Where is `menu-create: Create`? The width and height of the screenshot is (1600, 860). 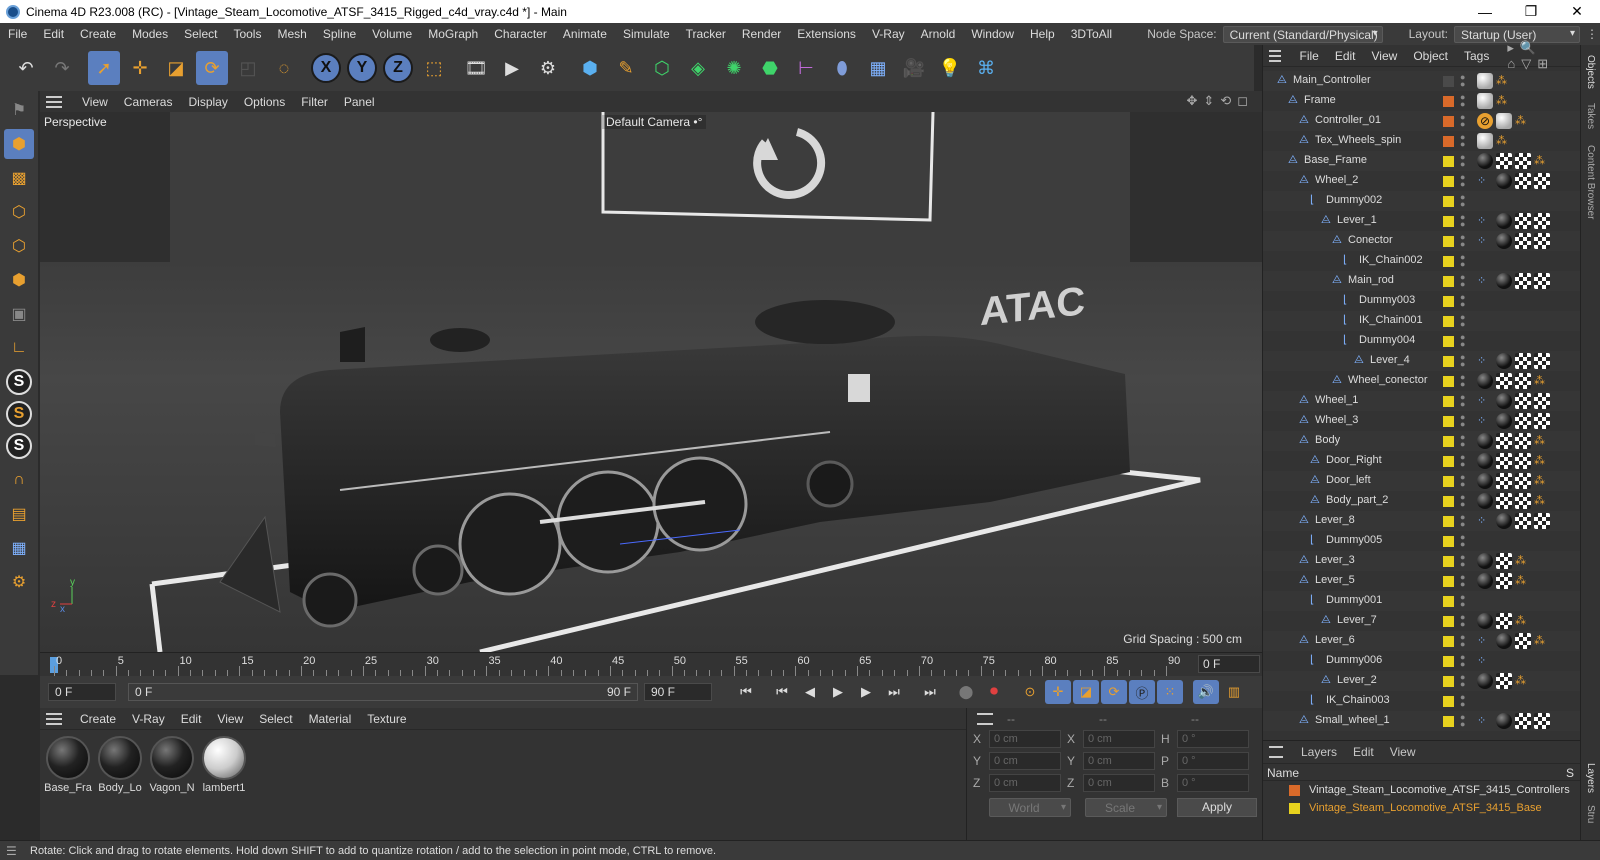 menu-create: Create is located at coordinates (98, 34).